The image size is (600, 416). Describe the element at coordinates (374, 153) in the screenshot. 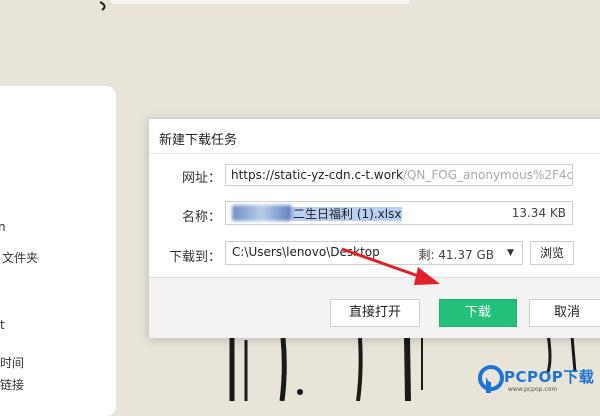

I see `title-divider` at that location.